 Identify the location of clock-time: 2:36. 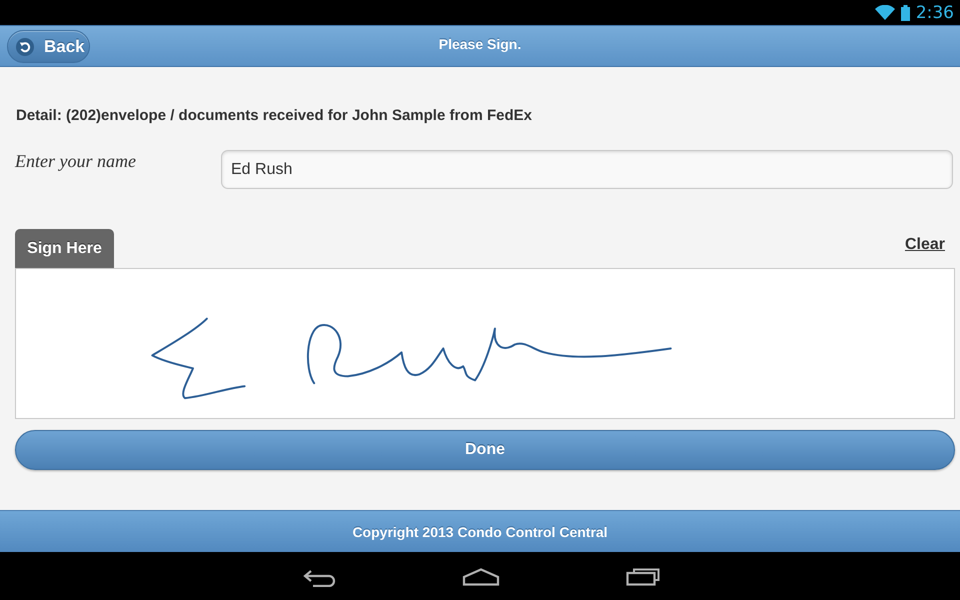
(935, 12).